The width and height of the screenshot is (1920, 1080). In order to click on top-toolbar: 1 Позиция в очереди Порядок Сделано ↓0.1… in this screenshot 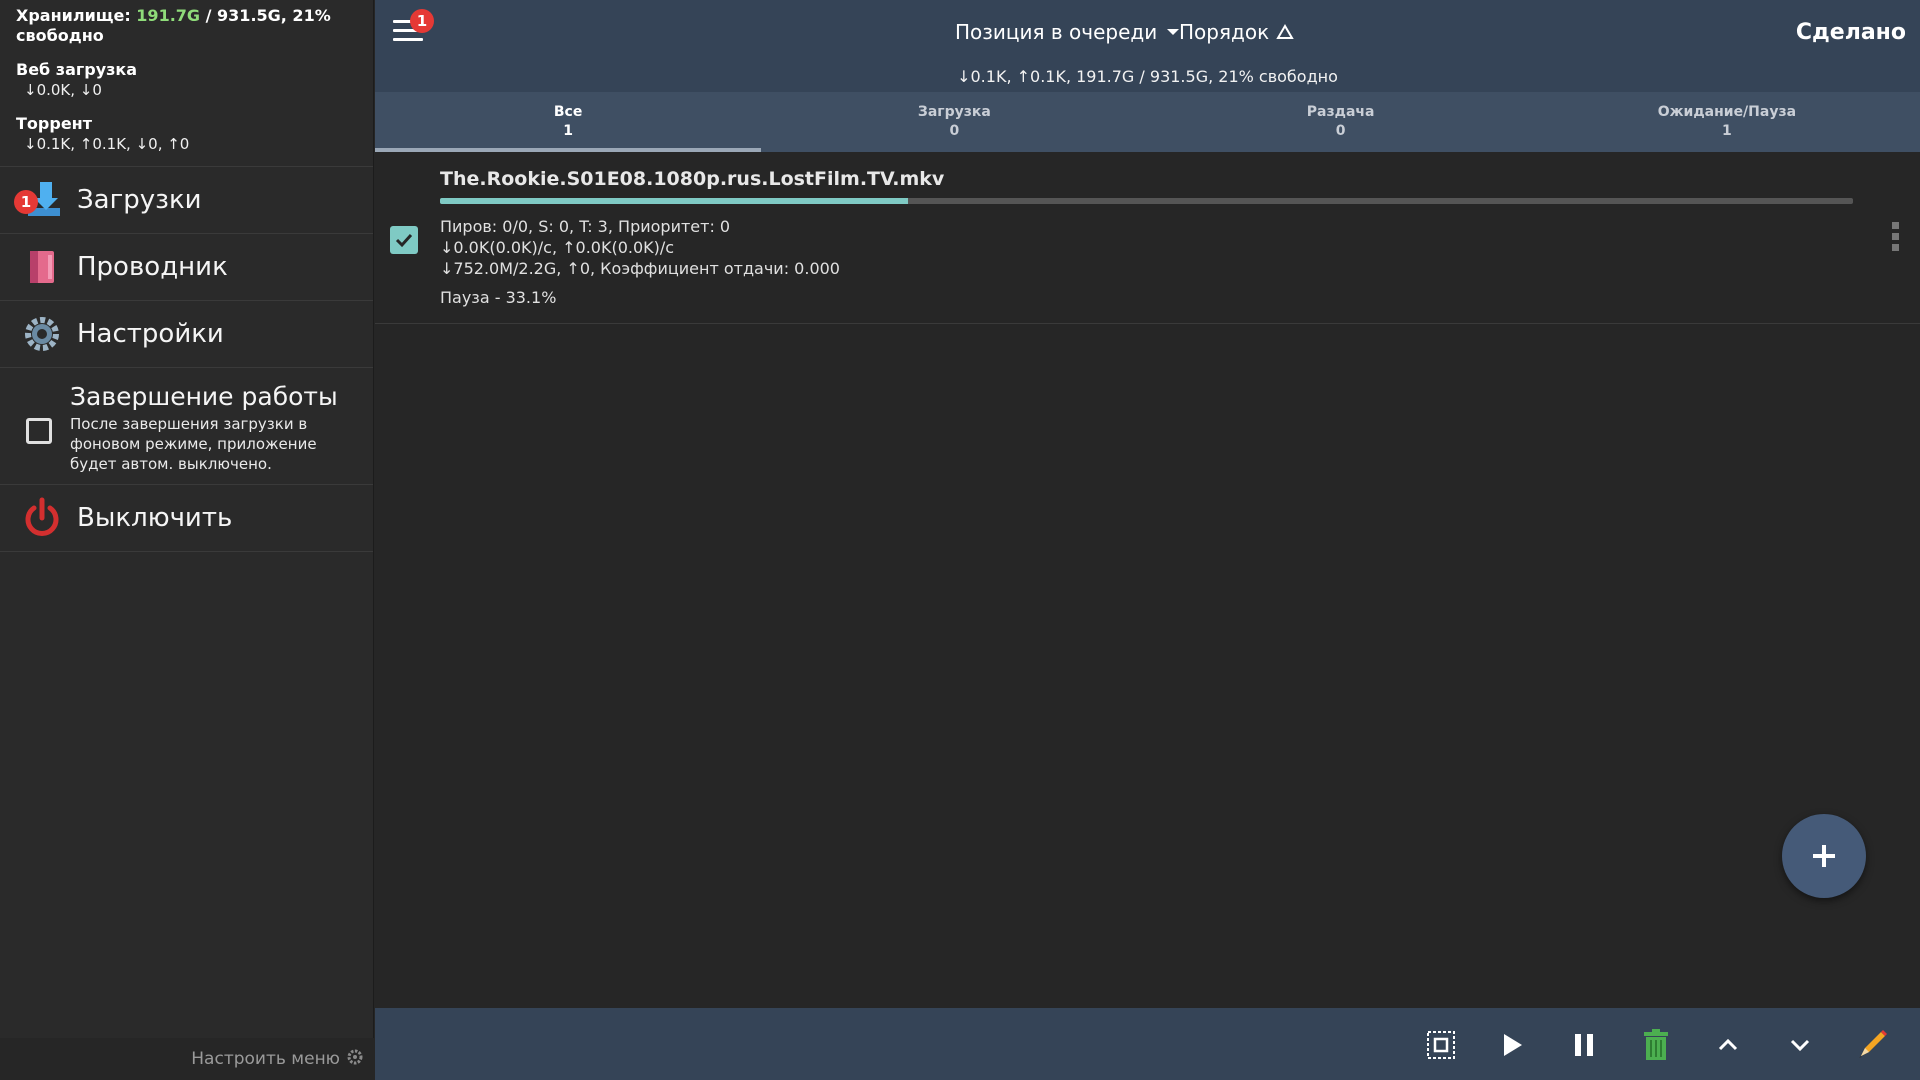, I will do `click(1147, 46)`.